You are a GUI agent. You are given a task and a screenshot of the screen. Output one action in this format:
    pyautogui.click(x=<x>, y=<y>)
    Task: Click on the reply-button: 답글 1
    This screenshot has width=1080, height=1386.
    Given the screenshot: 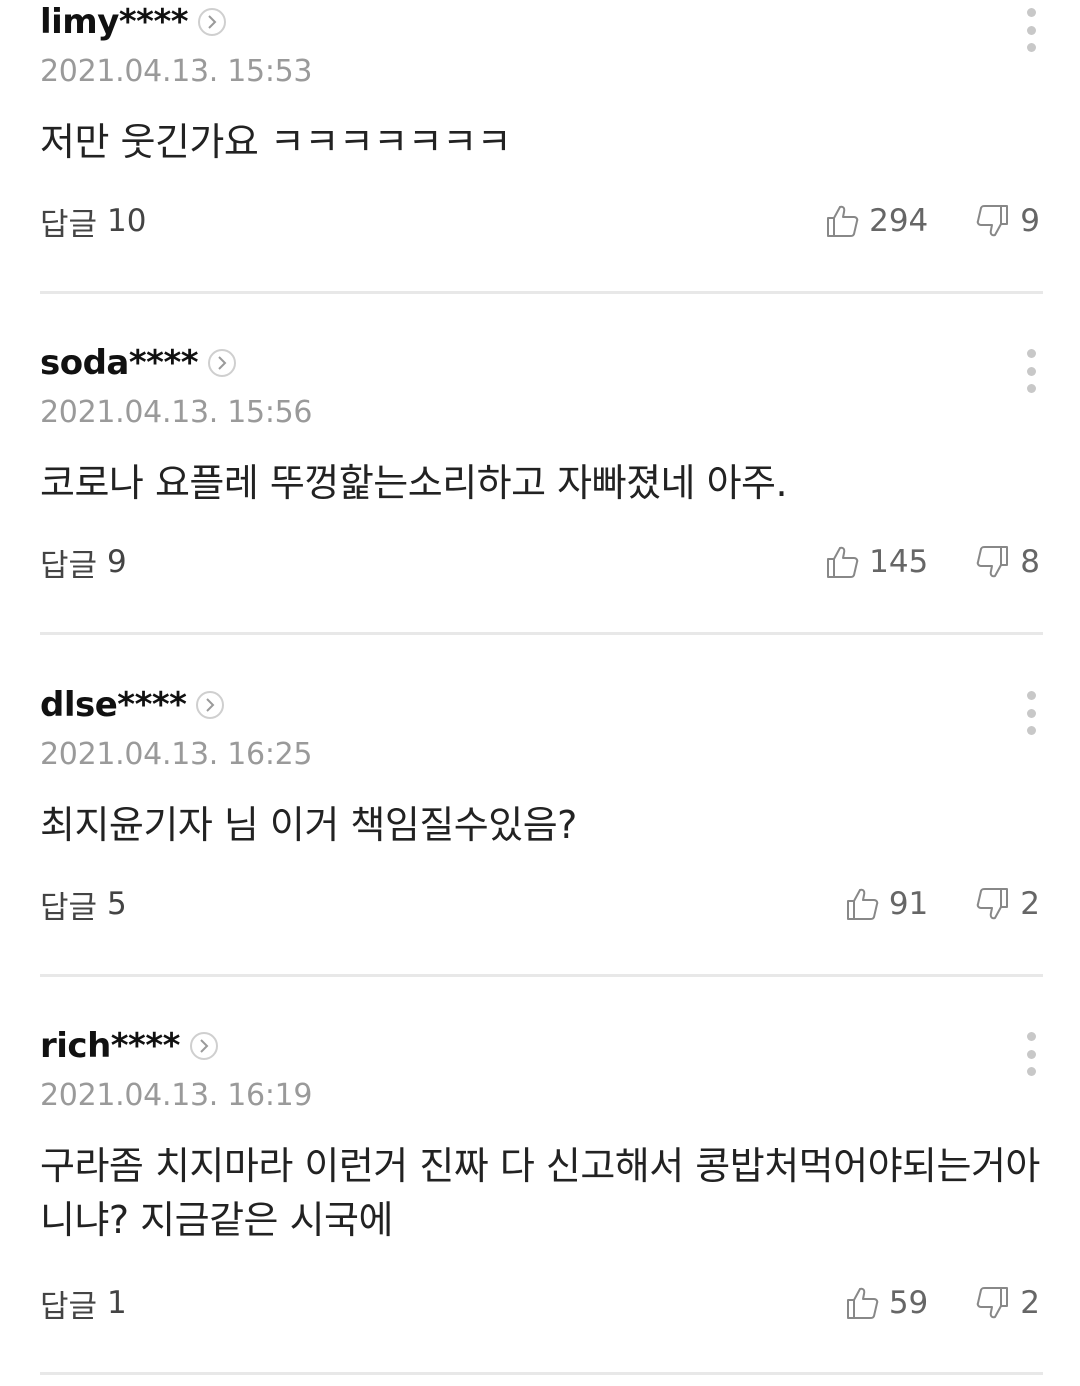 What is the action you would take?
    pyautogui.click(x=83, y=1303)
    